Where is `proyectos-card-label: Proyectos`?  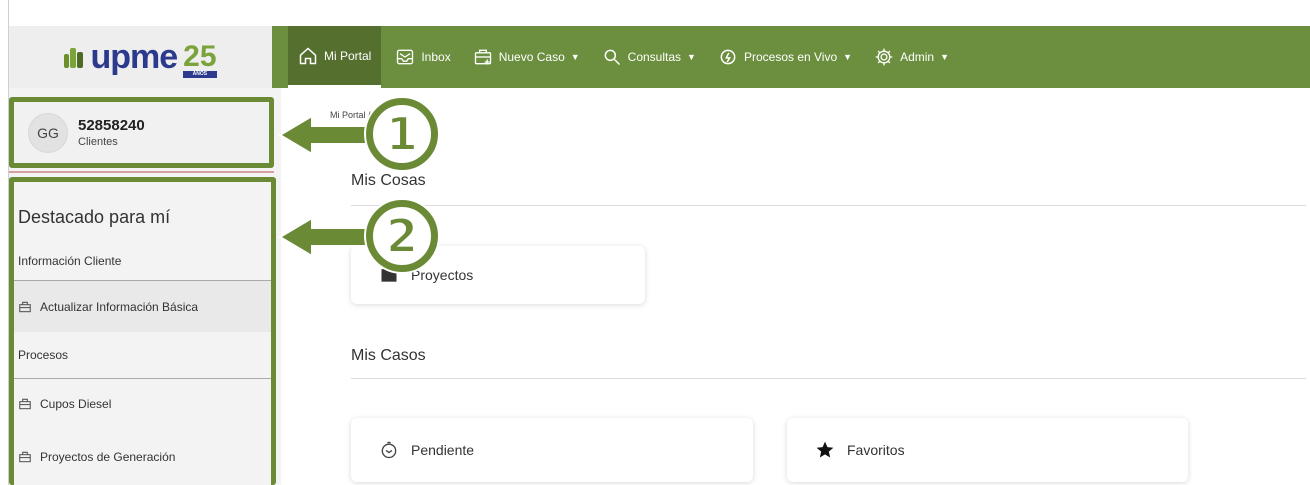
proyectos-card-label: Proyectos is located at coordinates (442, 275).